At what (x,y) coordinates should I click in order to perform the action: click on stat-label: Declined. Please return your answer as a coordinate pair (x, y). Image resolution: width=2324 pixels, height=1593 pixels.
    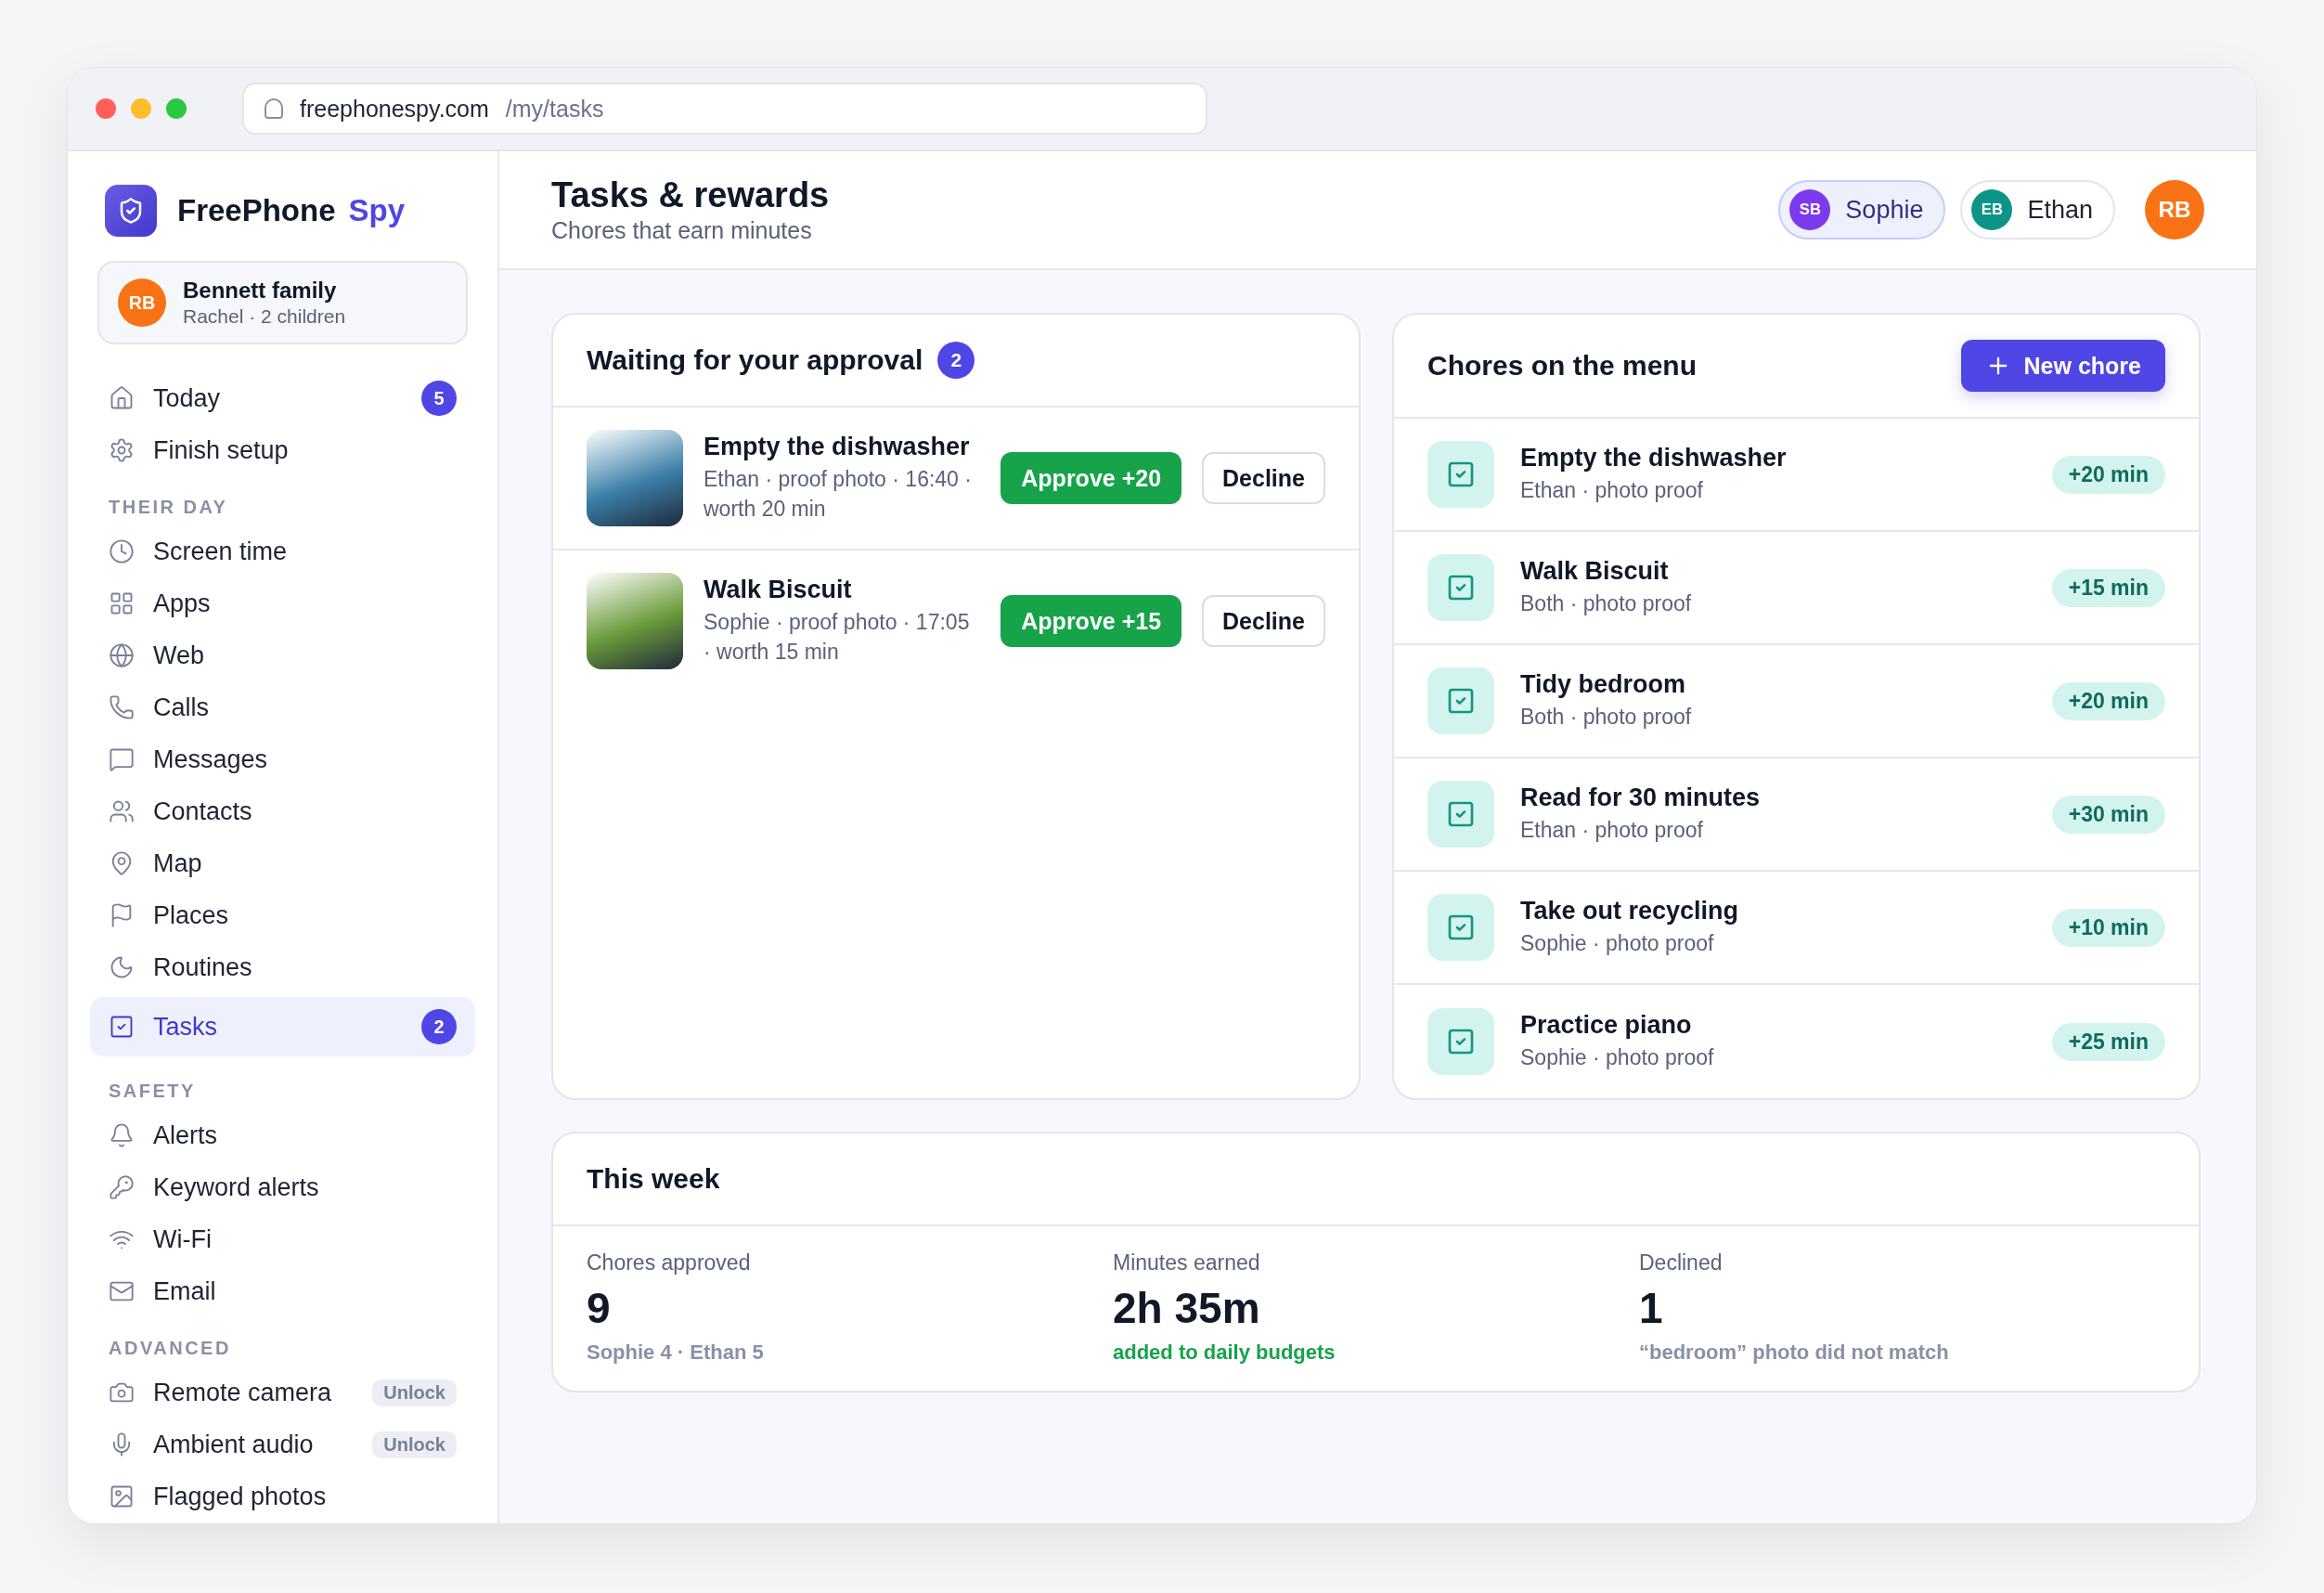
    Looking at the image, I should click on (1681, 1263).